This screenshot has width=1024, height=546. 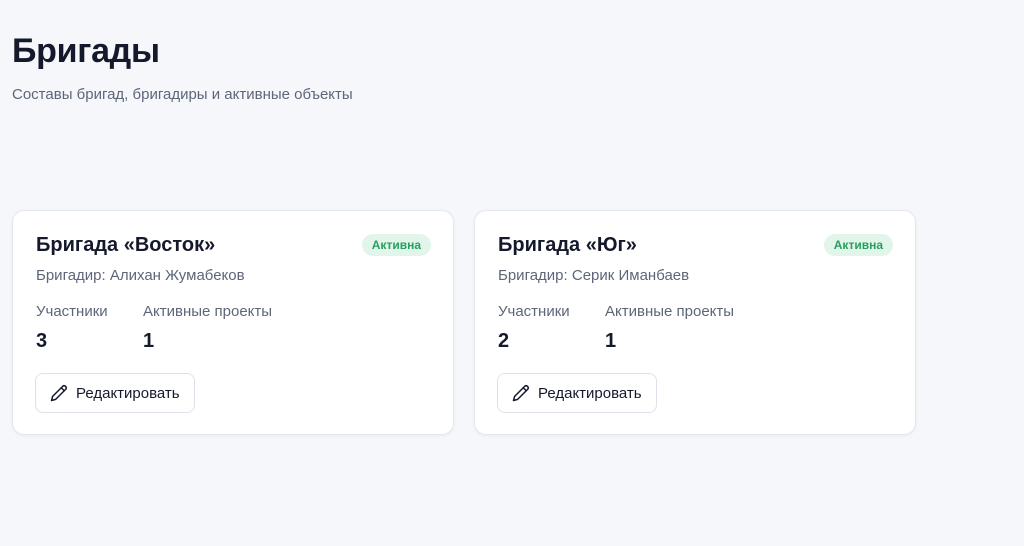 What do you see at coordinates (534, 328) in the screenshot?
I see `members-stat: Участники 2` at bounding box center [534, 328].